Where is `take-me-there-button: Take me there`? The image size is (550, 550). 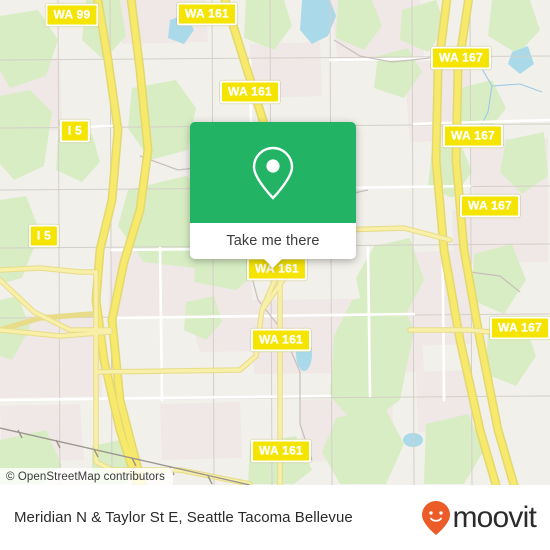 take-me-there-button: Take me there is located at coordinates (273, 245).